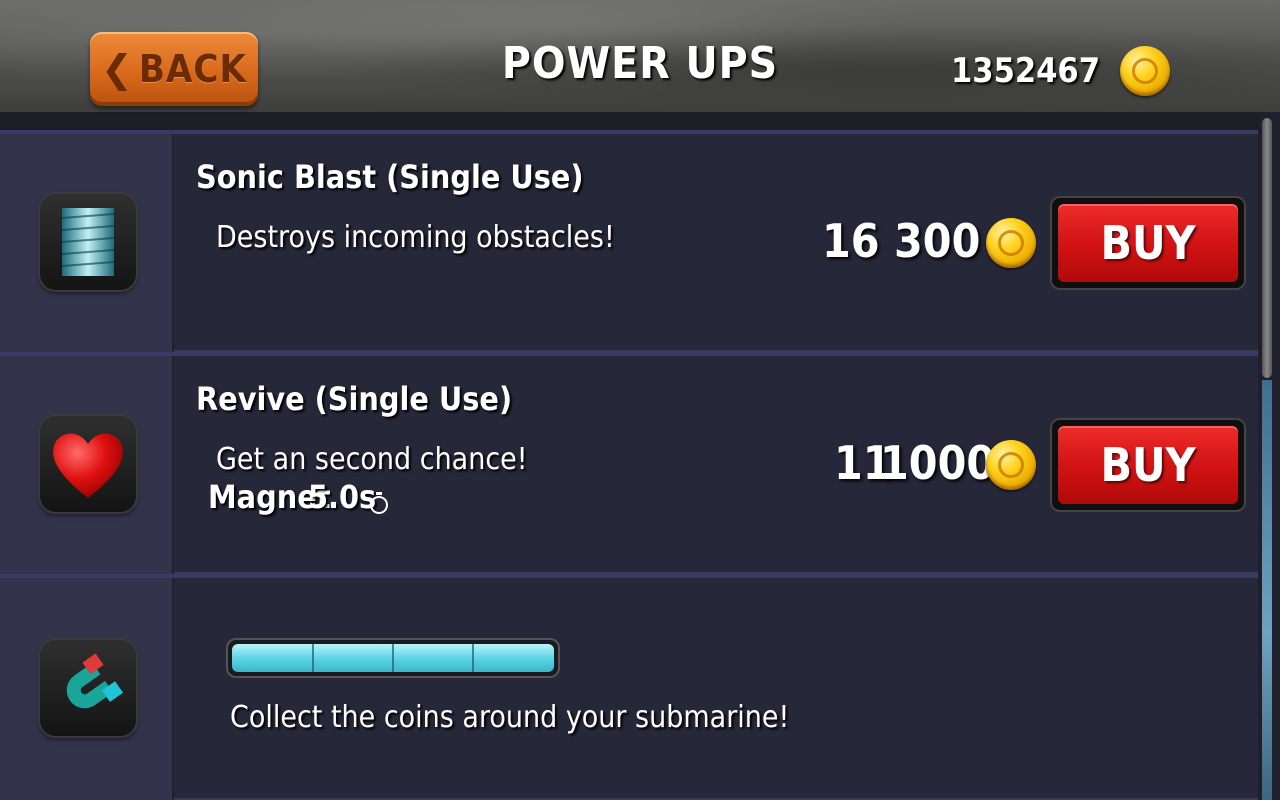 This screenshot has width=1280, height=800. Describe the element at coordinates (1025, 71) in the screenshot. I see `coin-balance-value: 1352467` at that location.